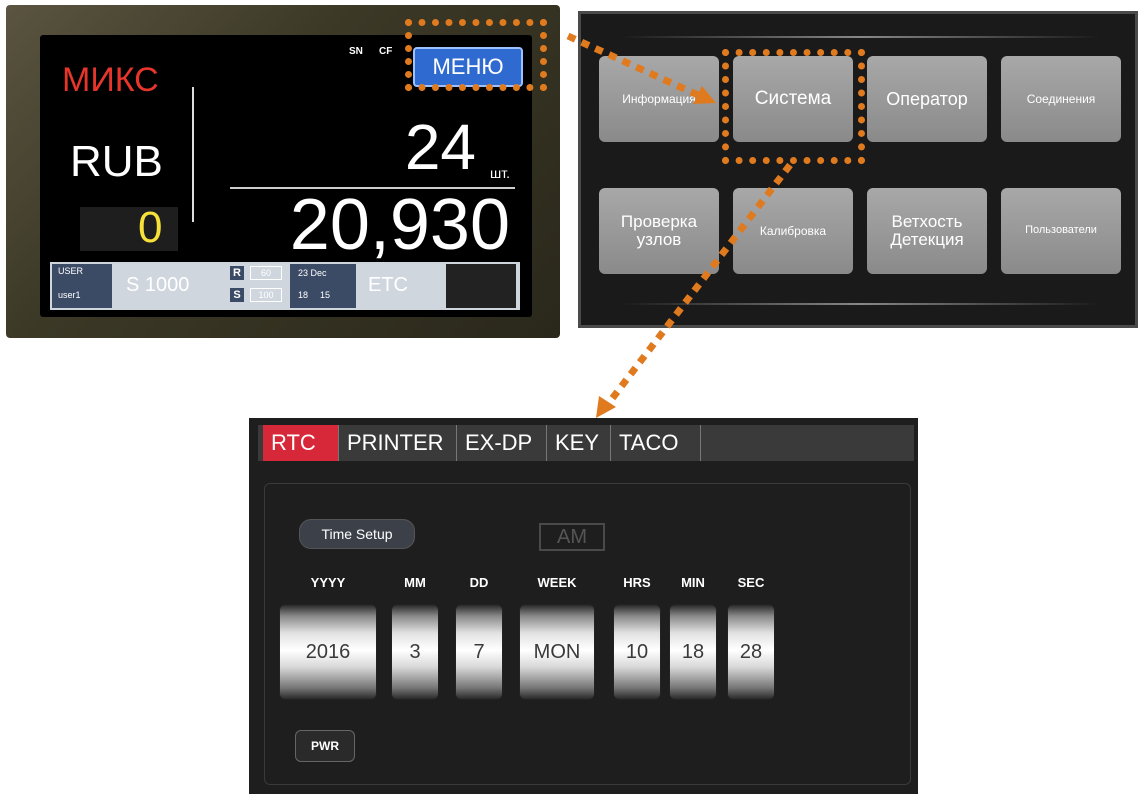 The width and height of the screenshot is (1139, 796). Describe the element at coordinates (399, 225) in the screenshot. I see `total-amount: 20,930` at that location.